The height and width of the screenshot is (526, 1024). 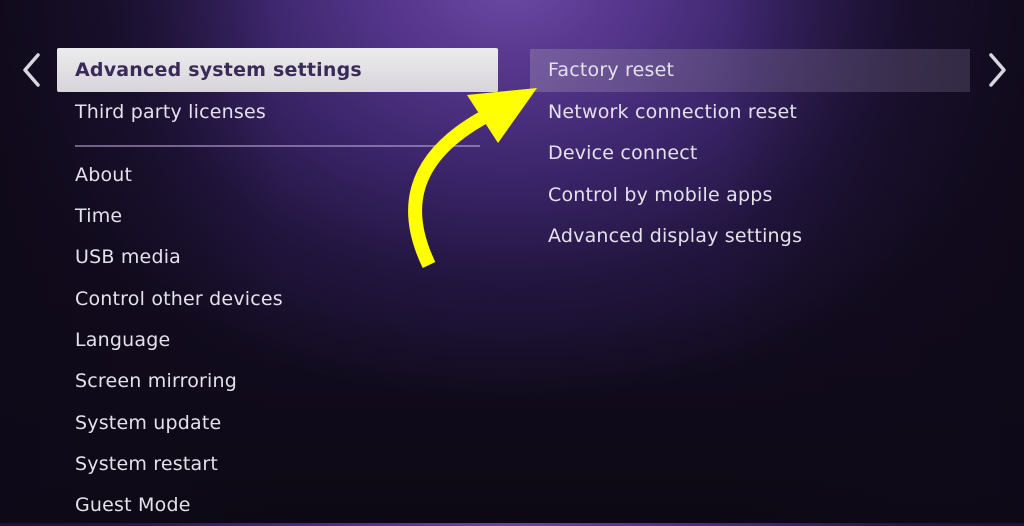 What do you see at coordinates (750, 70) in the screenshot?
I see `menu-item-factory-reset: Factory reset` at bounding box center [750, 70].